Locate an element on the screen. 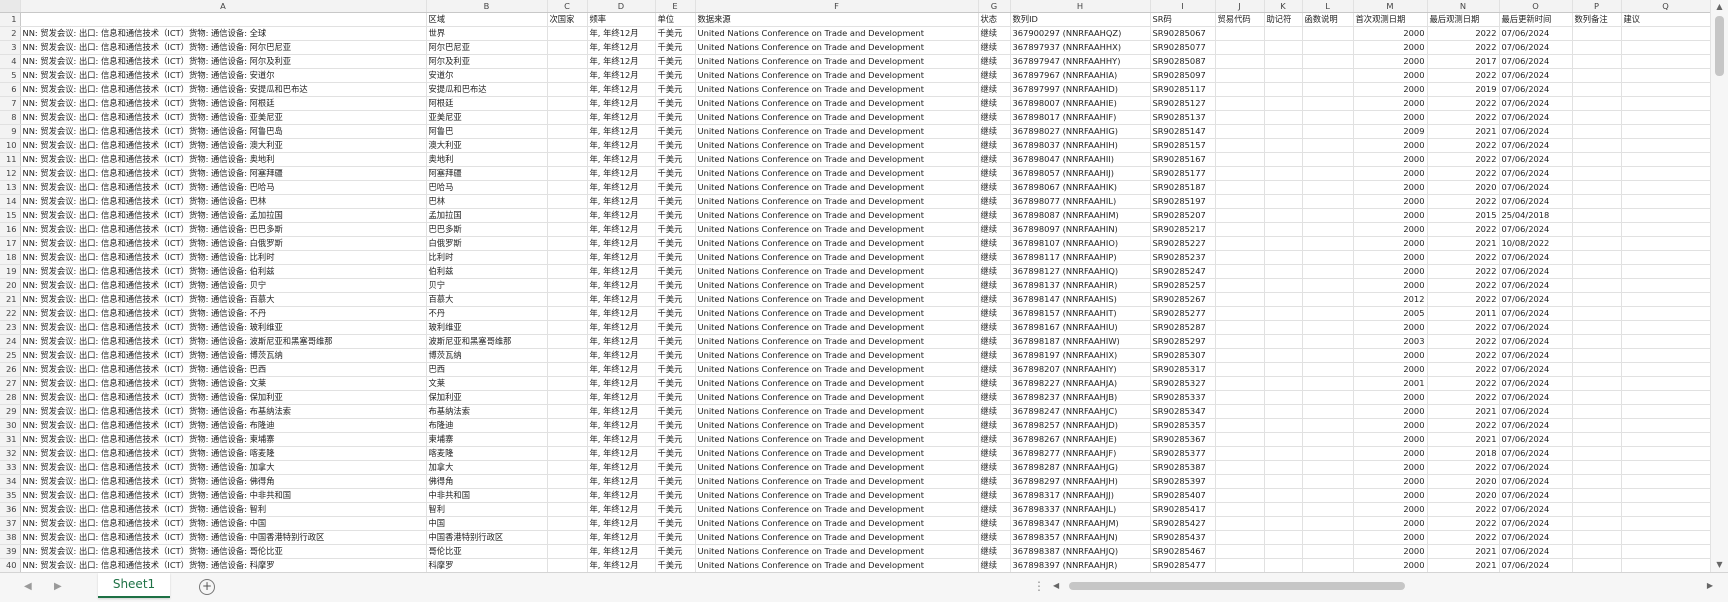 This screenshot has height=602, width=1728. cell: NN: 贸发会议: 出口: 信息和通信技术（ICT）货物: 通信设备: 布隆迪 is located at coordinates (223, 425).